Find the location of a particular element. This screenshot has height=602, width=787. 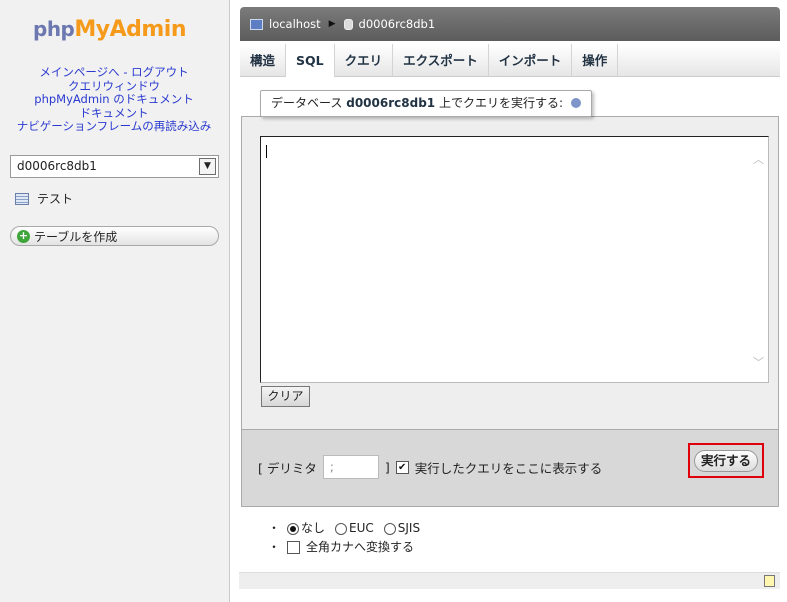

charset-options: ・ なし EUC SJIS ・ 全角カナへ変換する is located at coordinates (345, 538).